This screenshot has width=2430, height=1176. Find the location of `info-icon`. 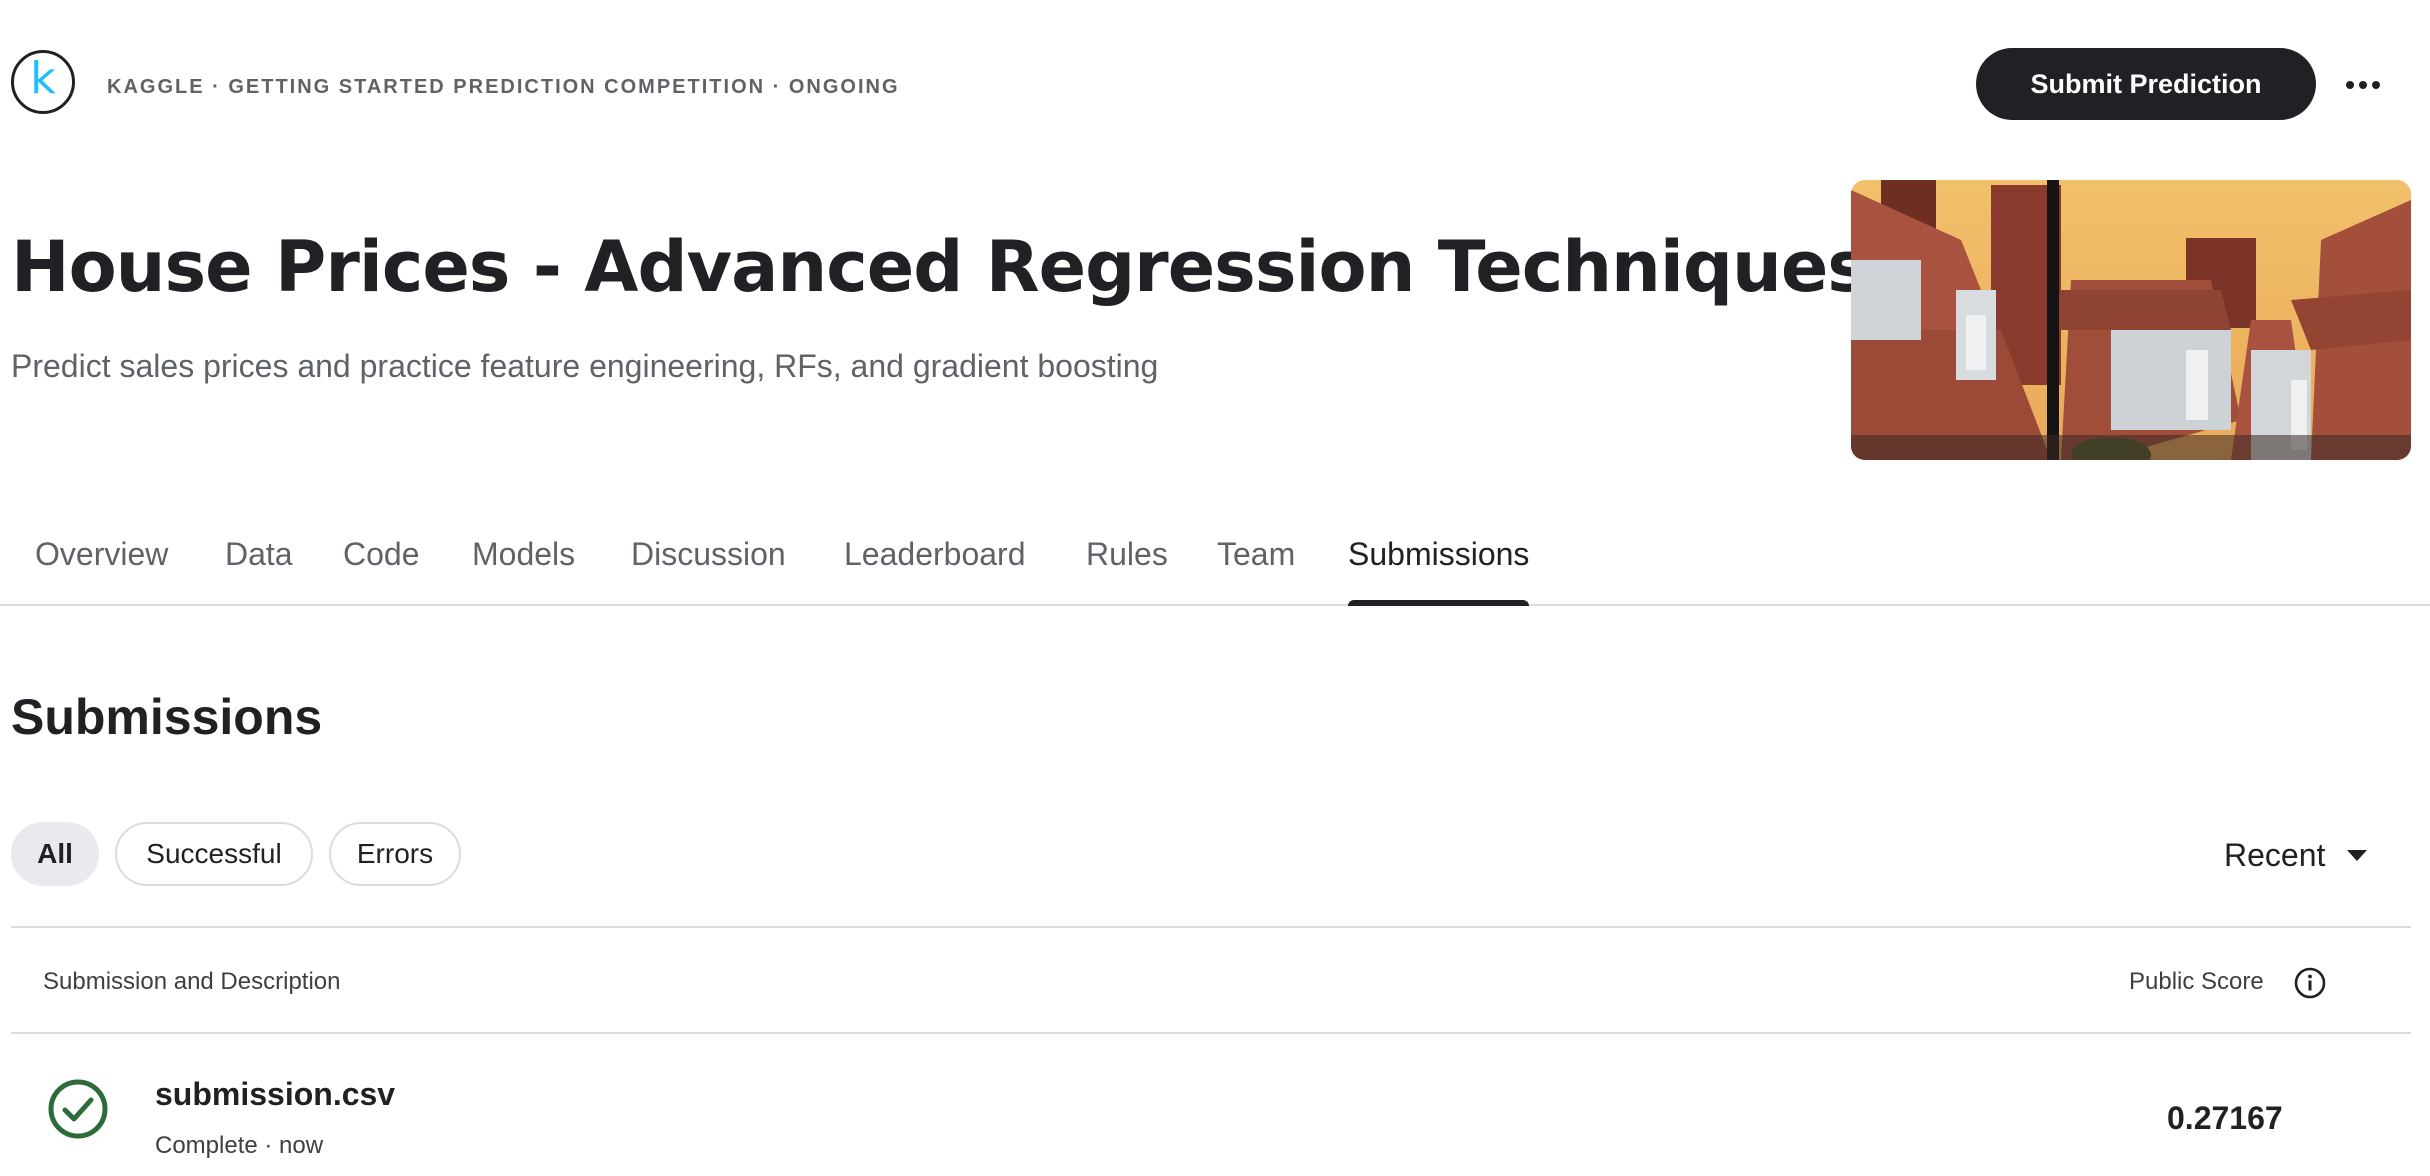

info-icon is located at coordinates (2310, 983).